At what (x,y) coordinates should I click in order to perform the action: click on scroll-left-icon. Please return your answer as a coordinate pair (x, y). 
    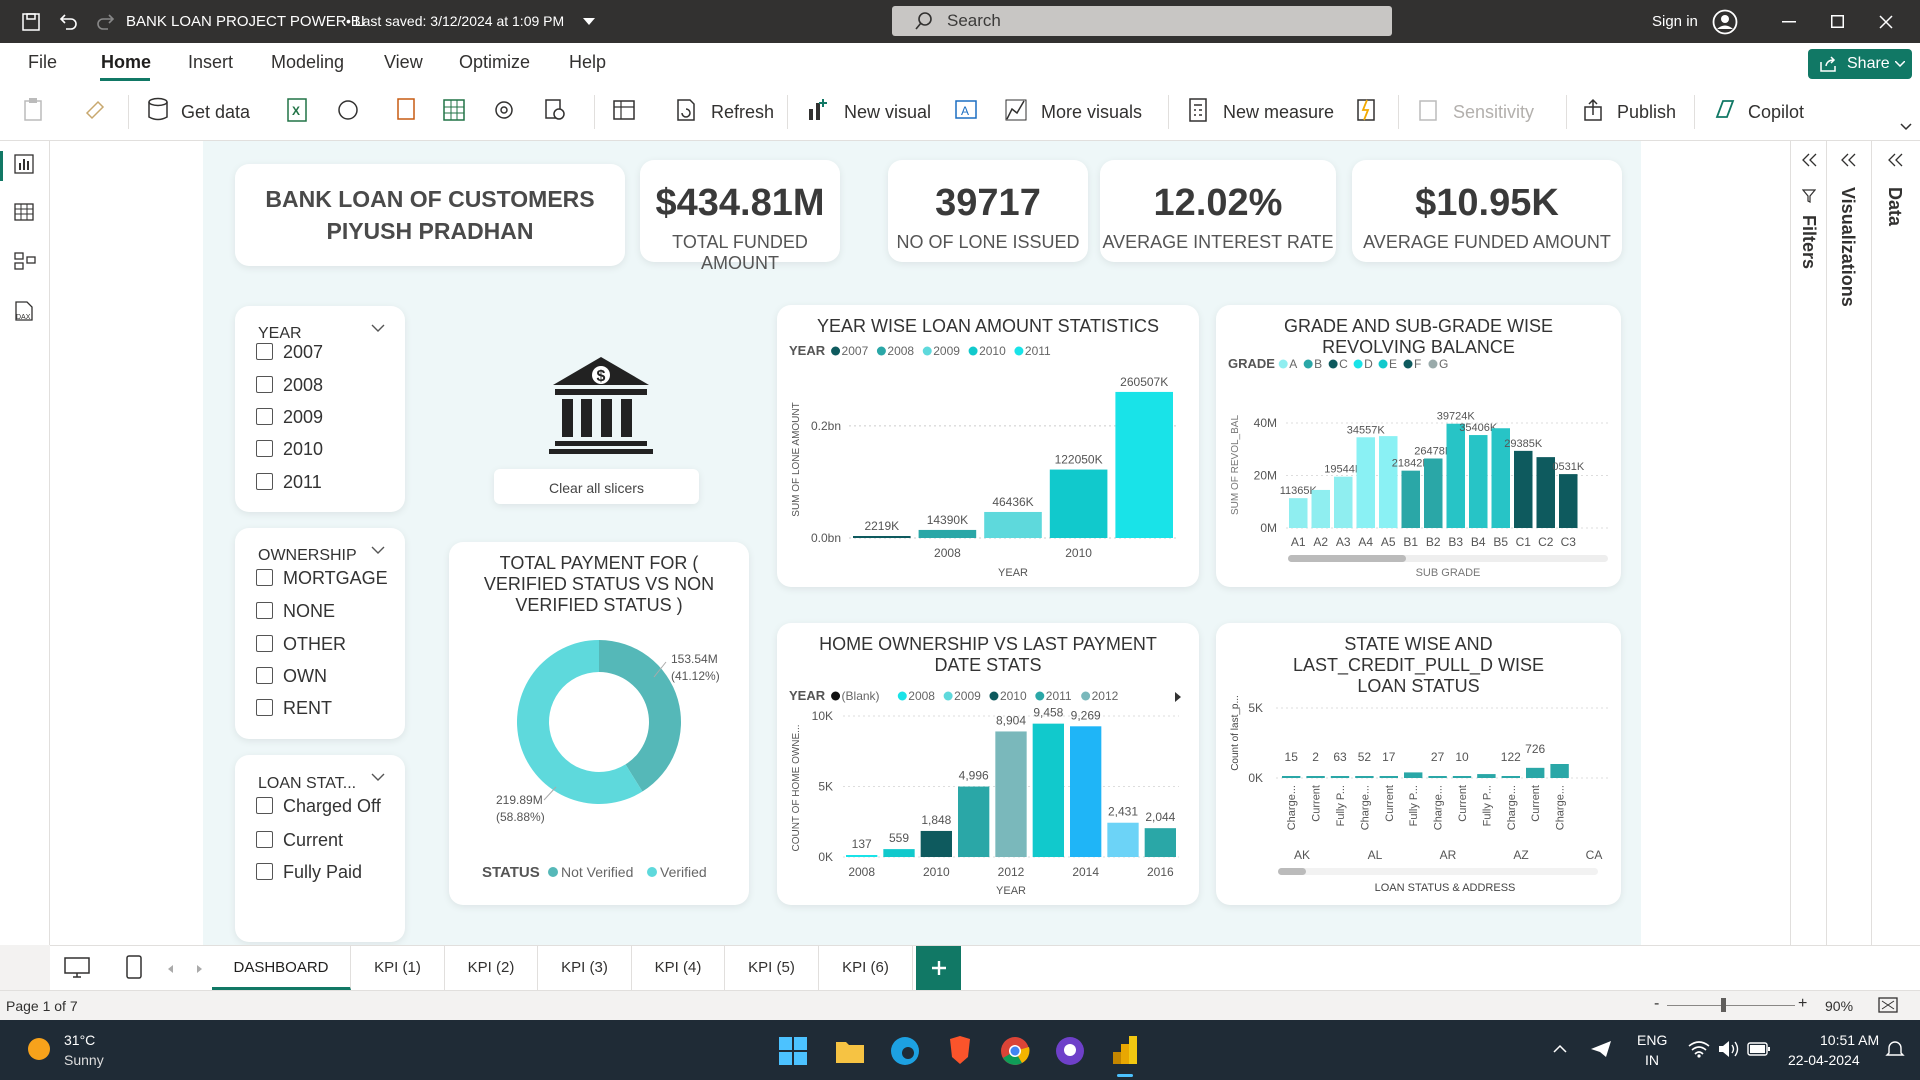
    Looking at the image, I should click on (170, 969).